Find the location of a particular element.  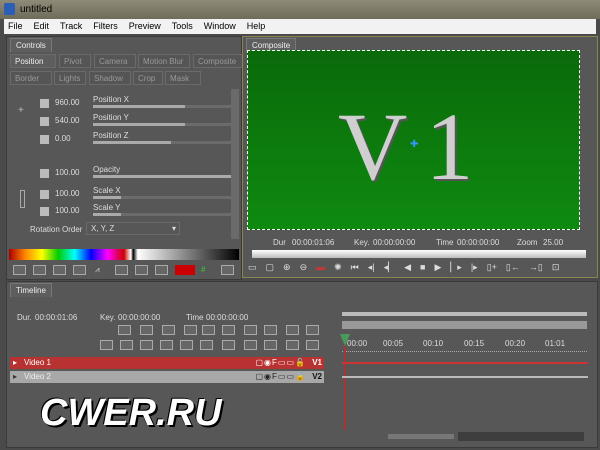

rgb-channels-icon: ▬ is located at coordinates (320, 268).